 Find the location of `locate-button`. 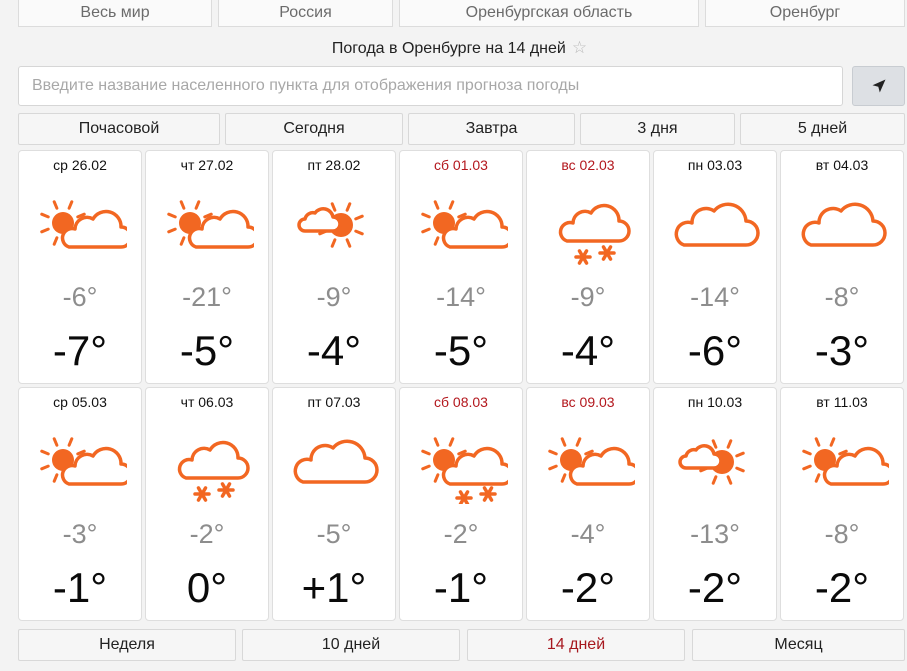

locate-button is located at coordinates (878, 86).